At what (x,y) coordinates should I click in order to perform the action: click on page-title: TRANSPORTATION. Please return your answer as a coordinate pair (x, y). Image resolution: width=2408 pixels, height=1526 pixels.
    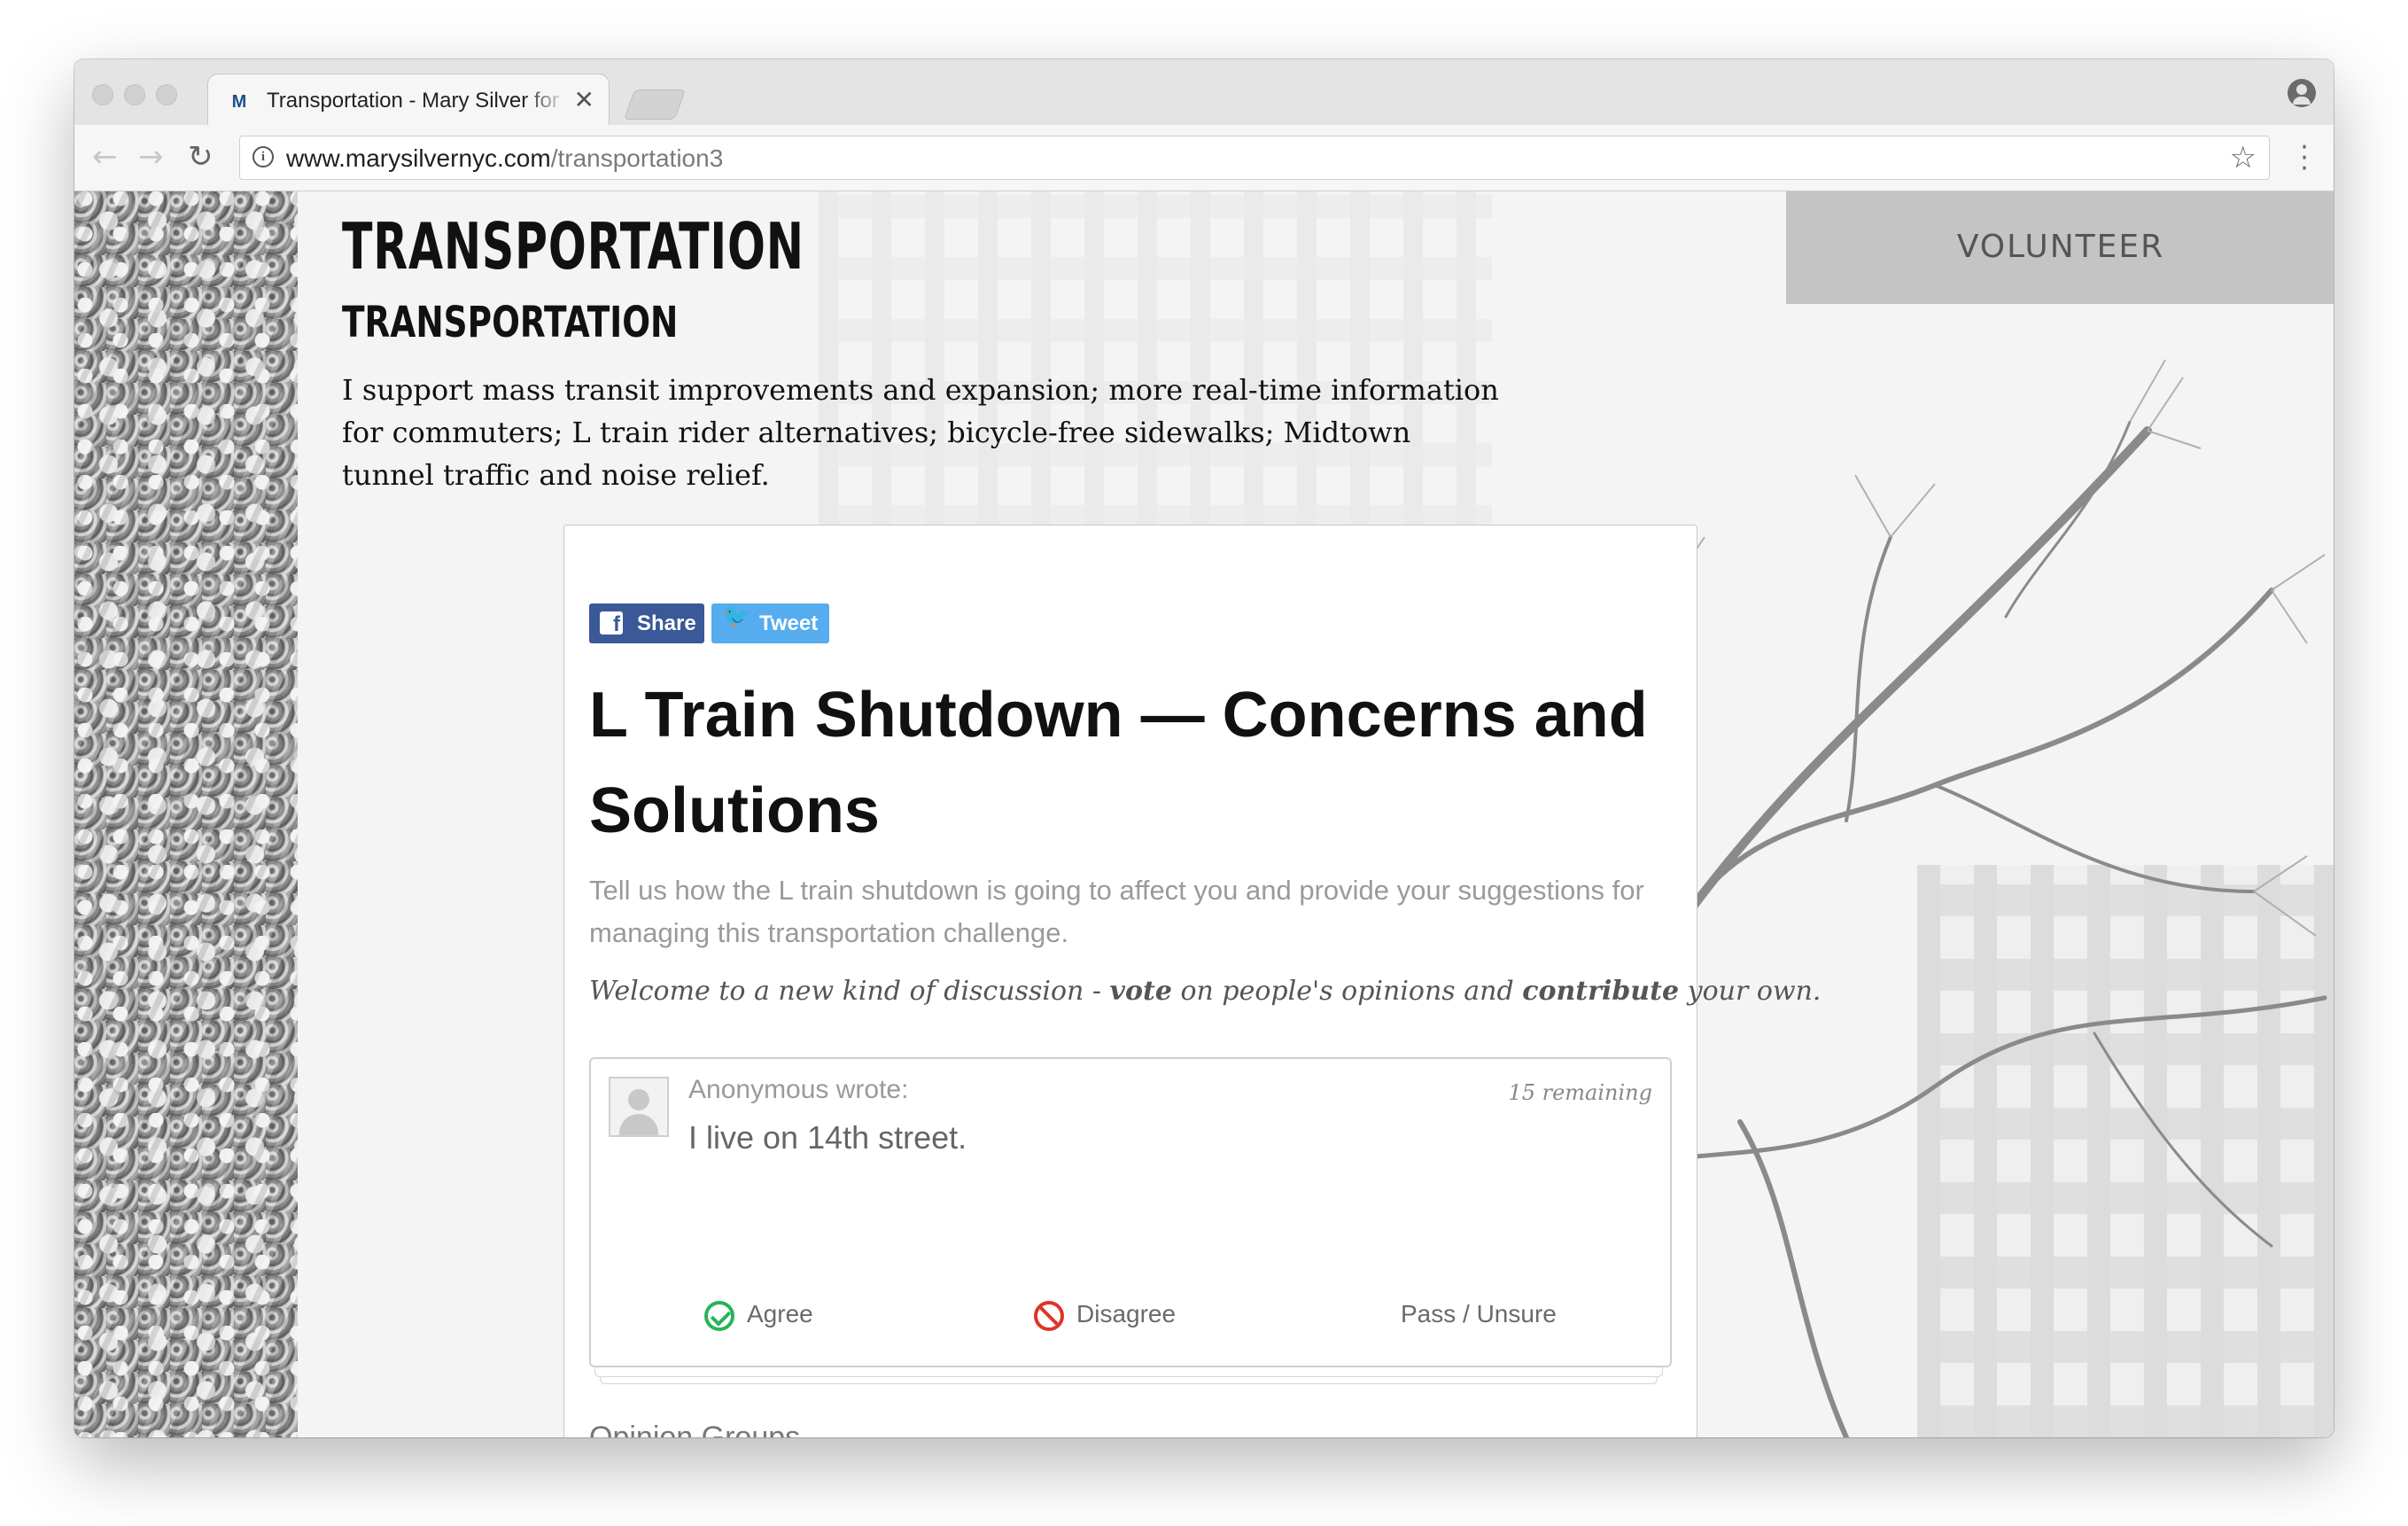
    Looking at the image, I should click on (573, 246).